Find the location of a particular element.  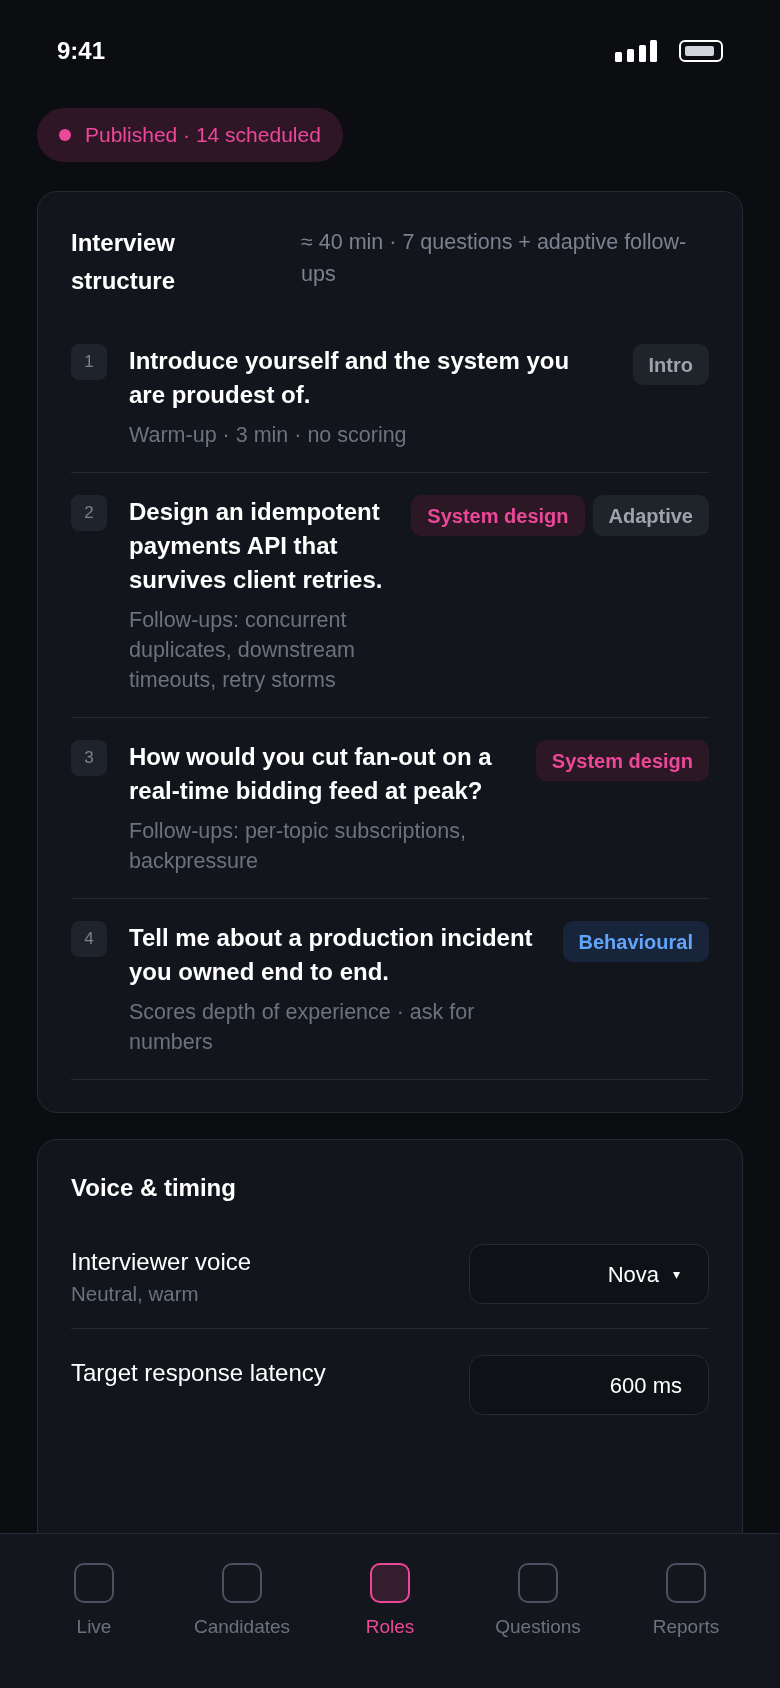

signal-icon is located at coordinates (636, 51).